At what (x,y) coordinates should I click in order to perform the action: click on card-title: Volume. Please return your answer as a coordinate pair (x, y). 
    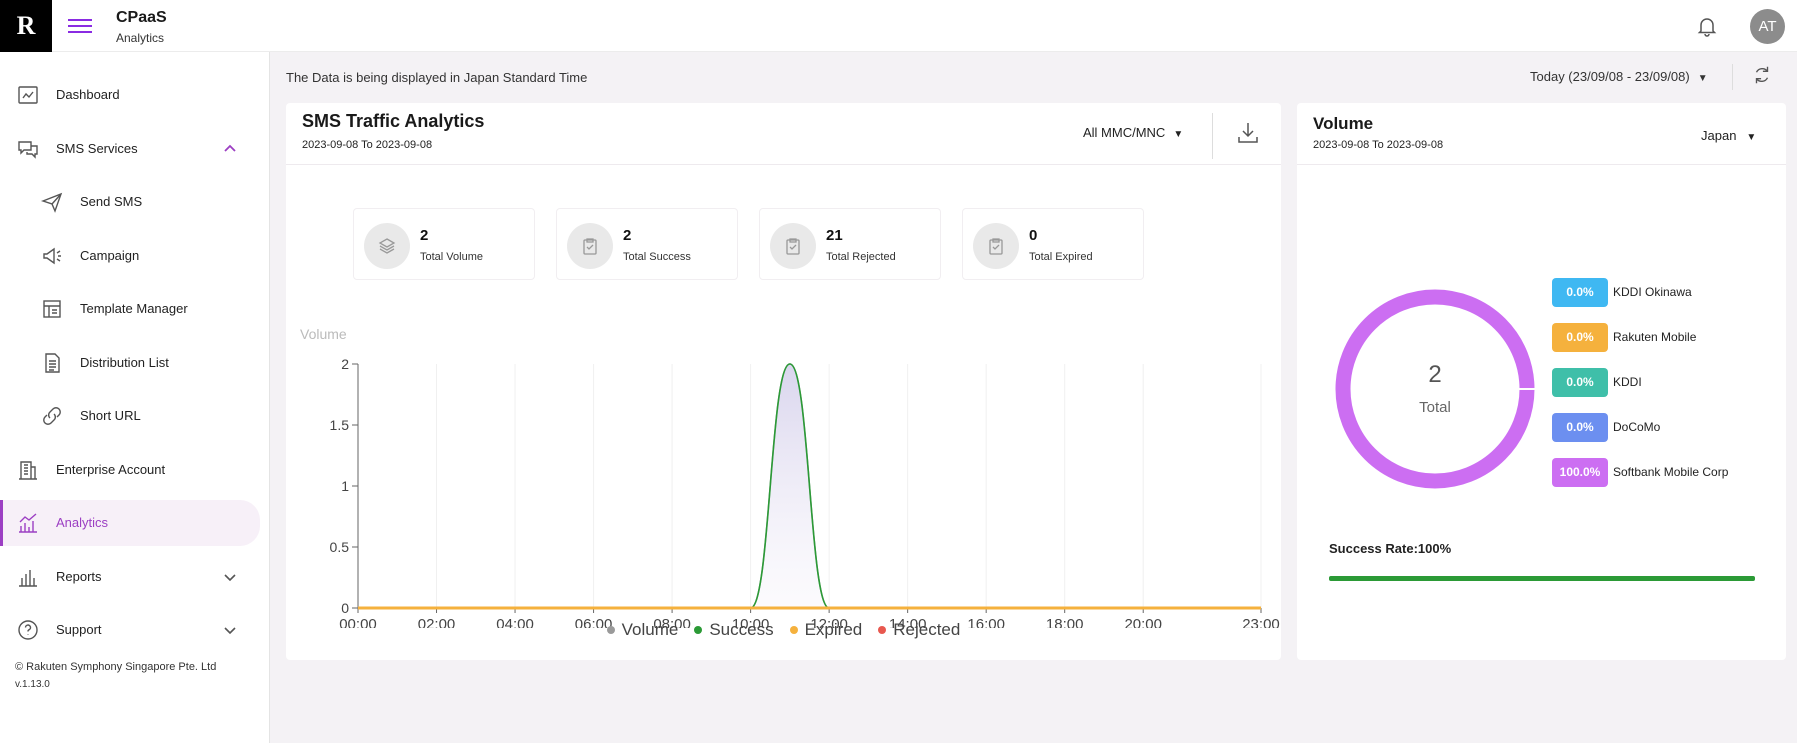
    Looking at the image, I should click on (1343, 123).